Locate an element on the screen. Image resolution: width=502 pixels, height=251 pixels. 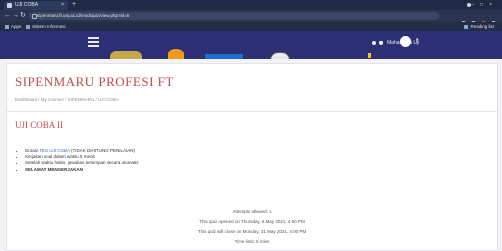
bookmark-item: Sistem Informasi is located at coordinates (46, 26).